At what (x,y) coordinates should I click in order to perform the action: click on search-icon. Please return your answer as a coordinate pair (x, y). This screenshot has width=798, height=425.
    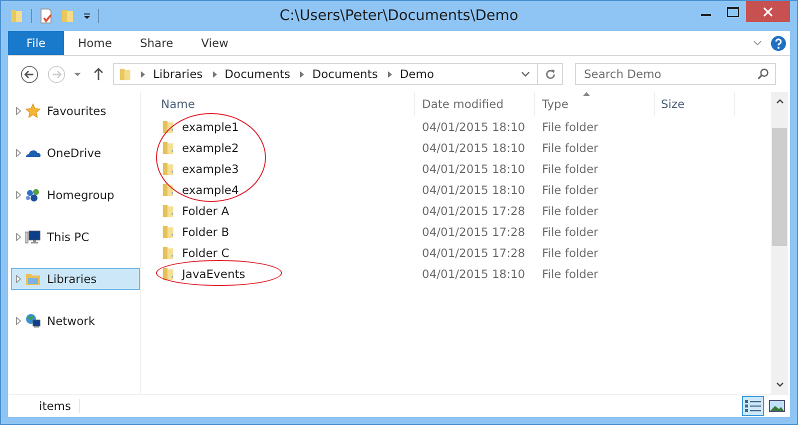
    Looking at the image, I should click on (763, 74).